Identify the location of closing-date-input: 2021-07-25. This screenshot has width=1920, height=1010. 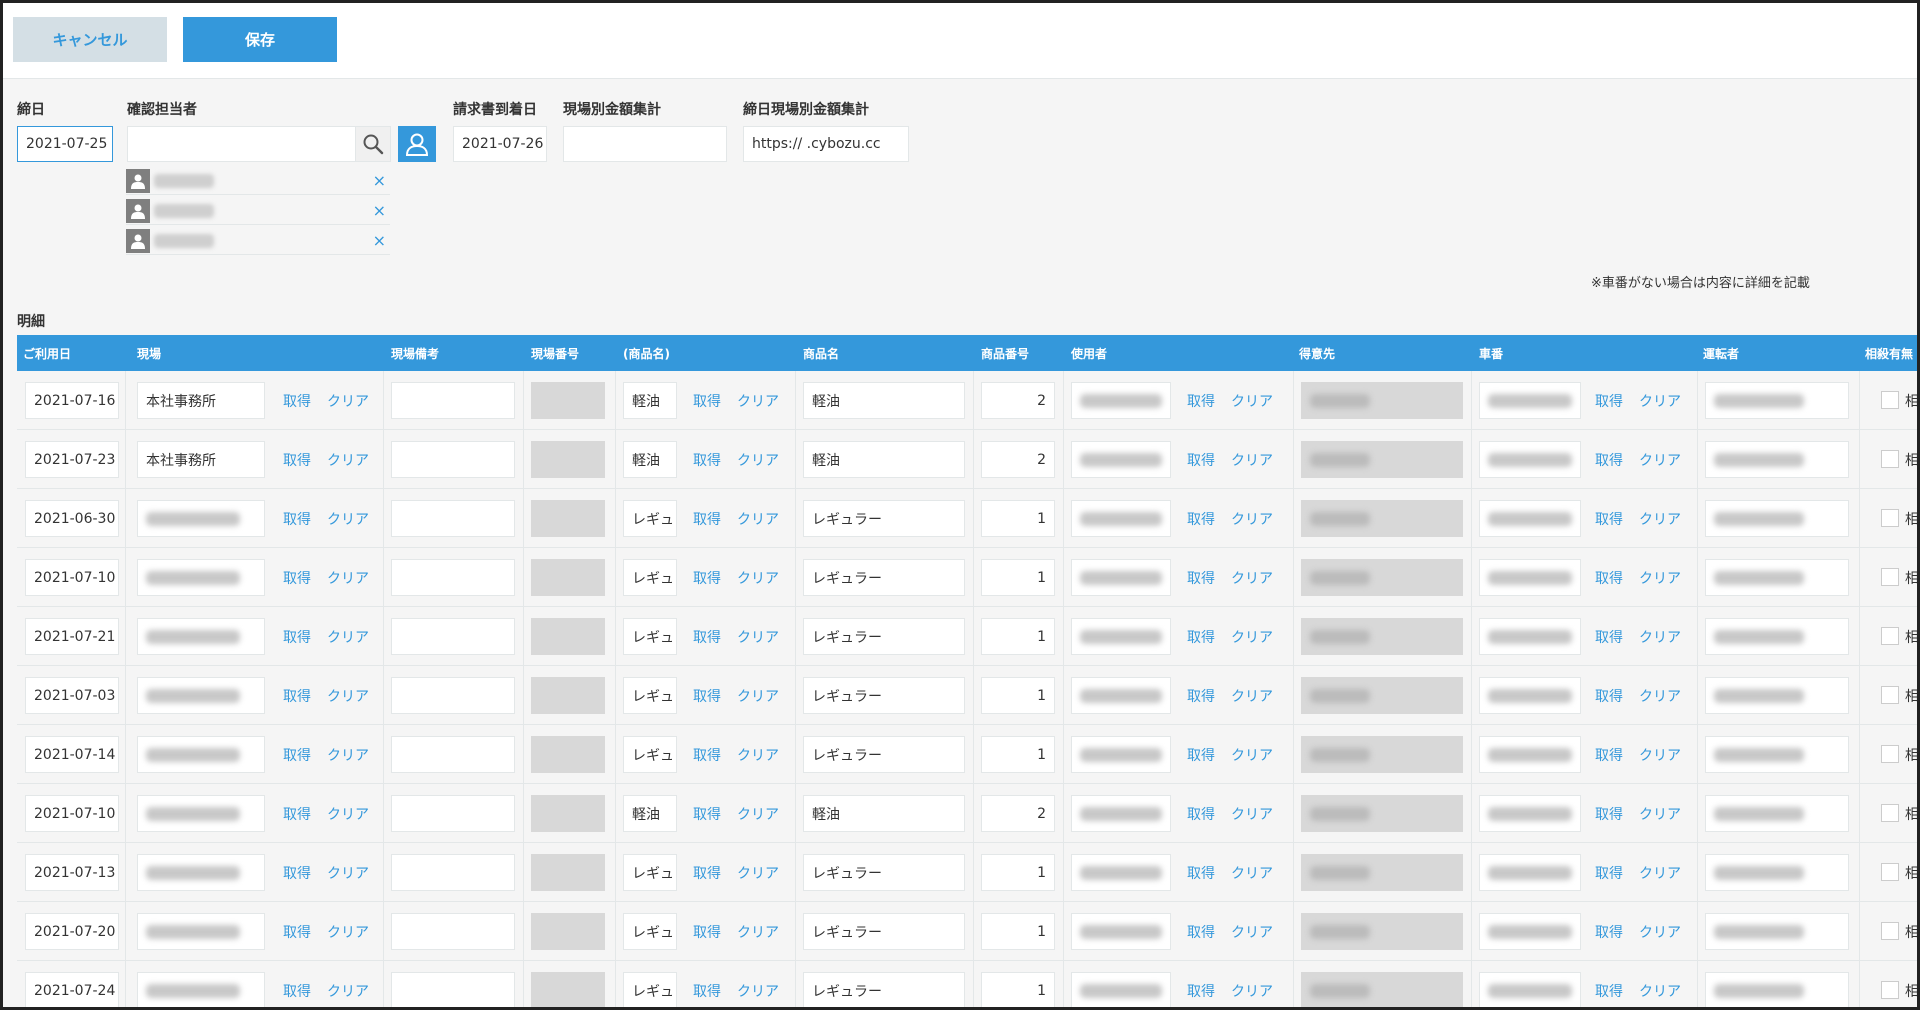
(65, 144).